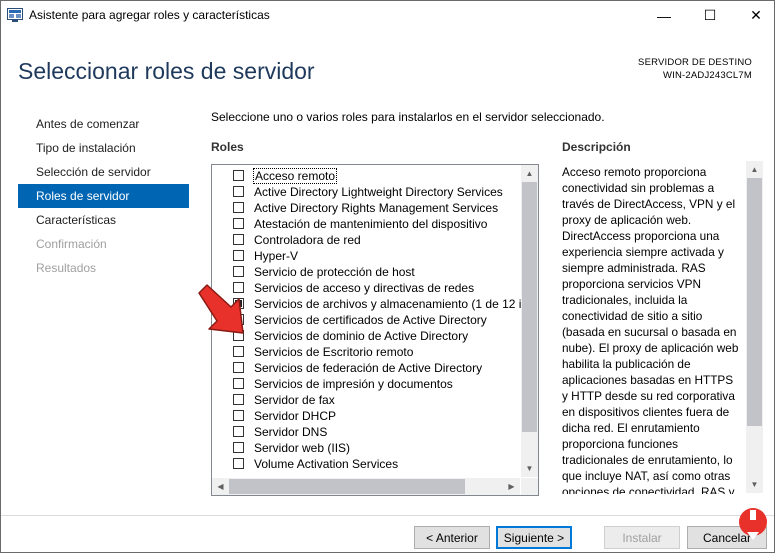 The height and width of the screenshot is (553, 775). I want to click on role-label: Servidor DHCP, so click(295, 416).